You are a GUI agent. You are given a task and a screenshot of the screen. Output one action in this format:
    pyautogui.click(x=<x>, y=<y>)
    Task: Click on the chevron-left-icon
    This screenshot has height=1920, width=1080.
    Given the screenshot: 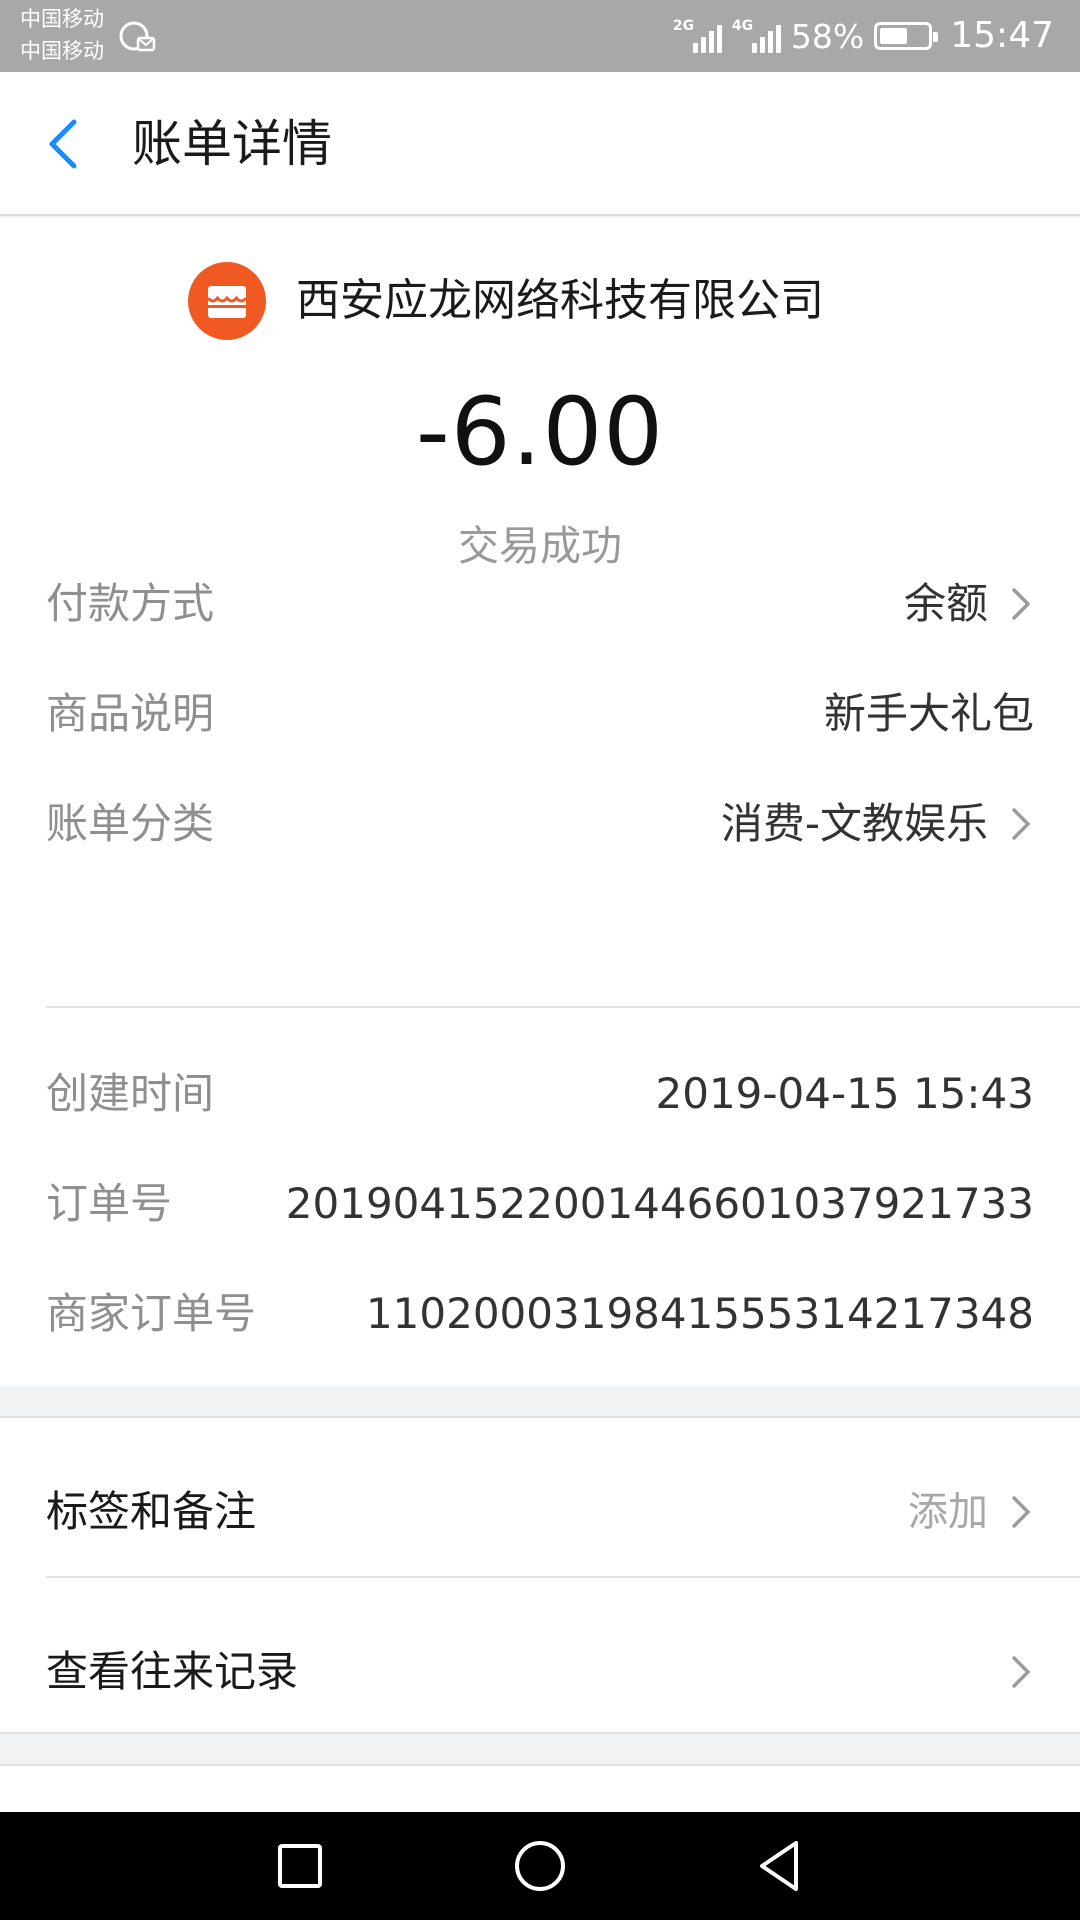 What is the action you would take?
    pyautogui.click(x=63, y=144)
    